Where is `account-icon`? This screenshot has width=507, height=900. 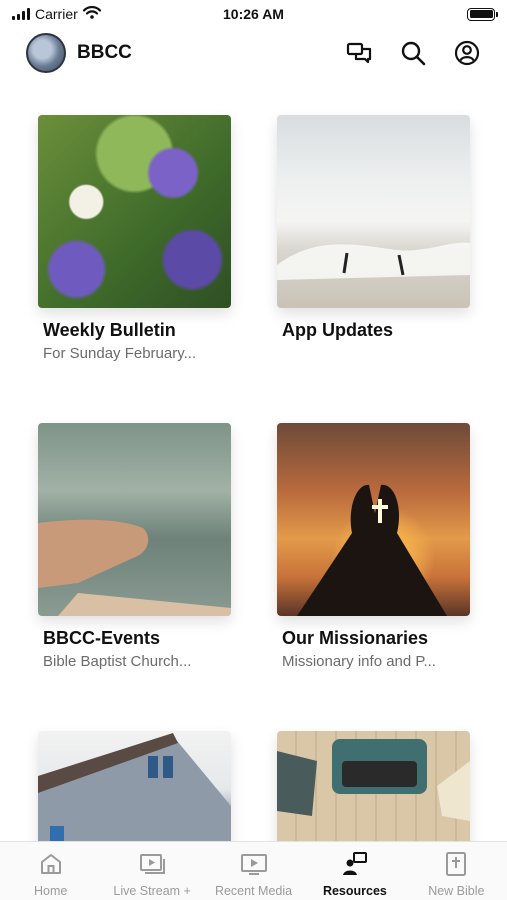
account-icon is located at coordinates (467, 53).